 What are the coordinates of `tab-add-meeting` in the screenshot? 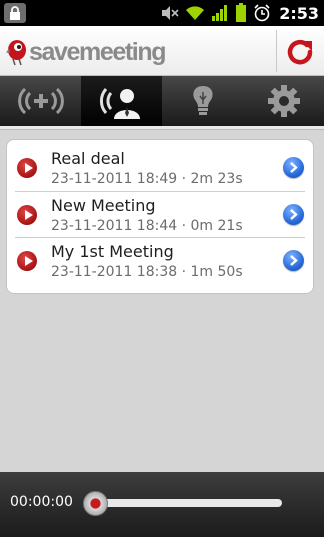 It's located at (40, 101).